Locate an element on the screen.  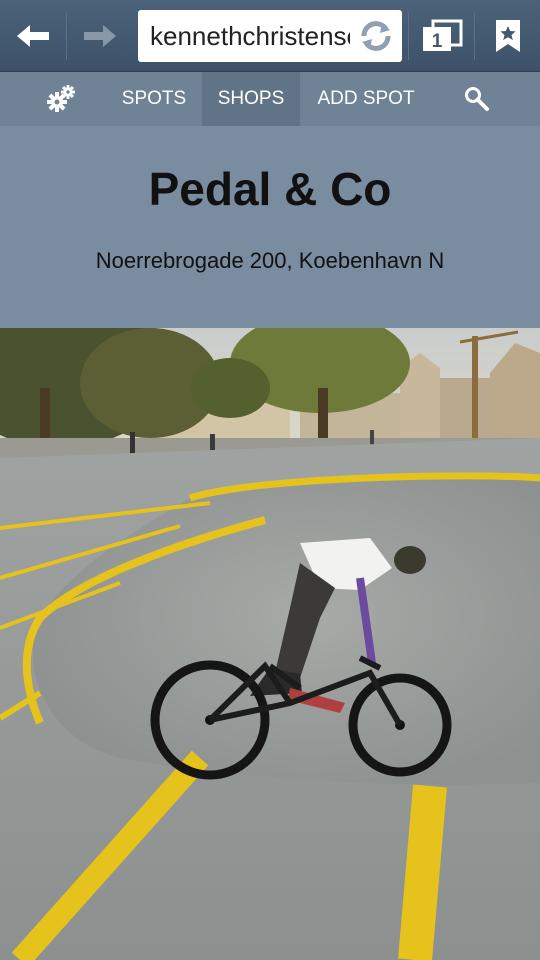
nav-spots: SPOTS is located at coordinates (154, 99).